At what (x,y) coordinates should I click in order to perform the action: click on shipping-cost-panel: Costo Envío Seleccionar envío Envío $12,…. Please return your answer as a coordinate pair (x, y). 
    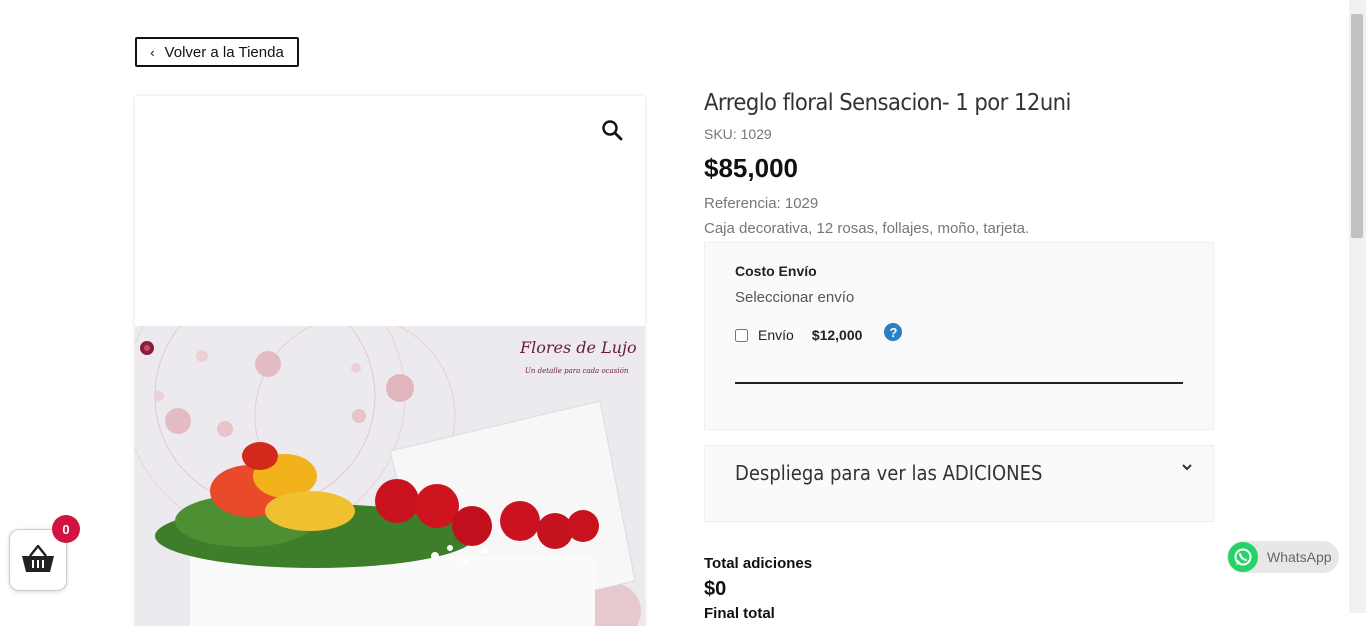
    Looking at the image, I should click on (959, 336).